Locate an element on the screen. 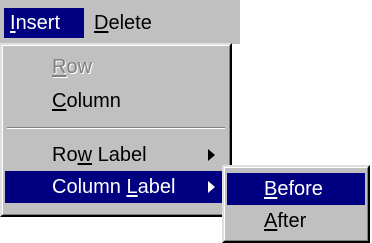  menu-item-column: Column is located at coordinates (116, 101).